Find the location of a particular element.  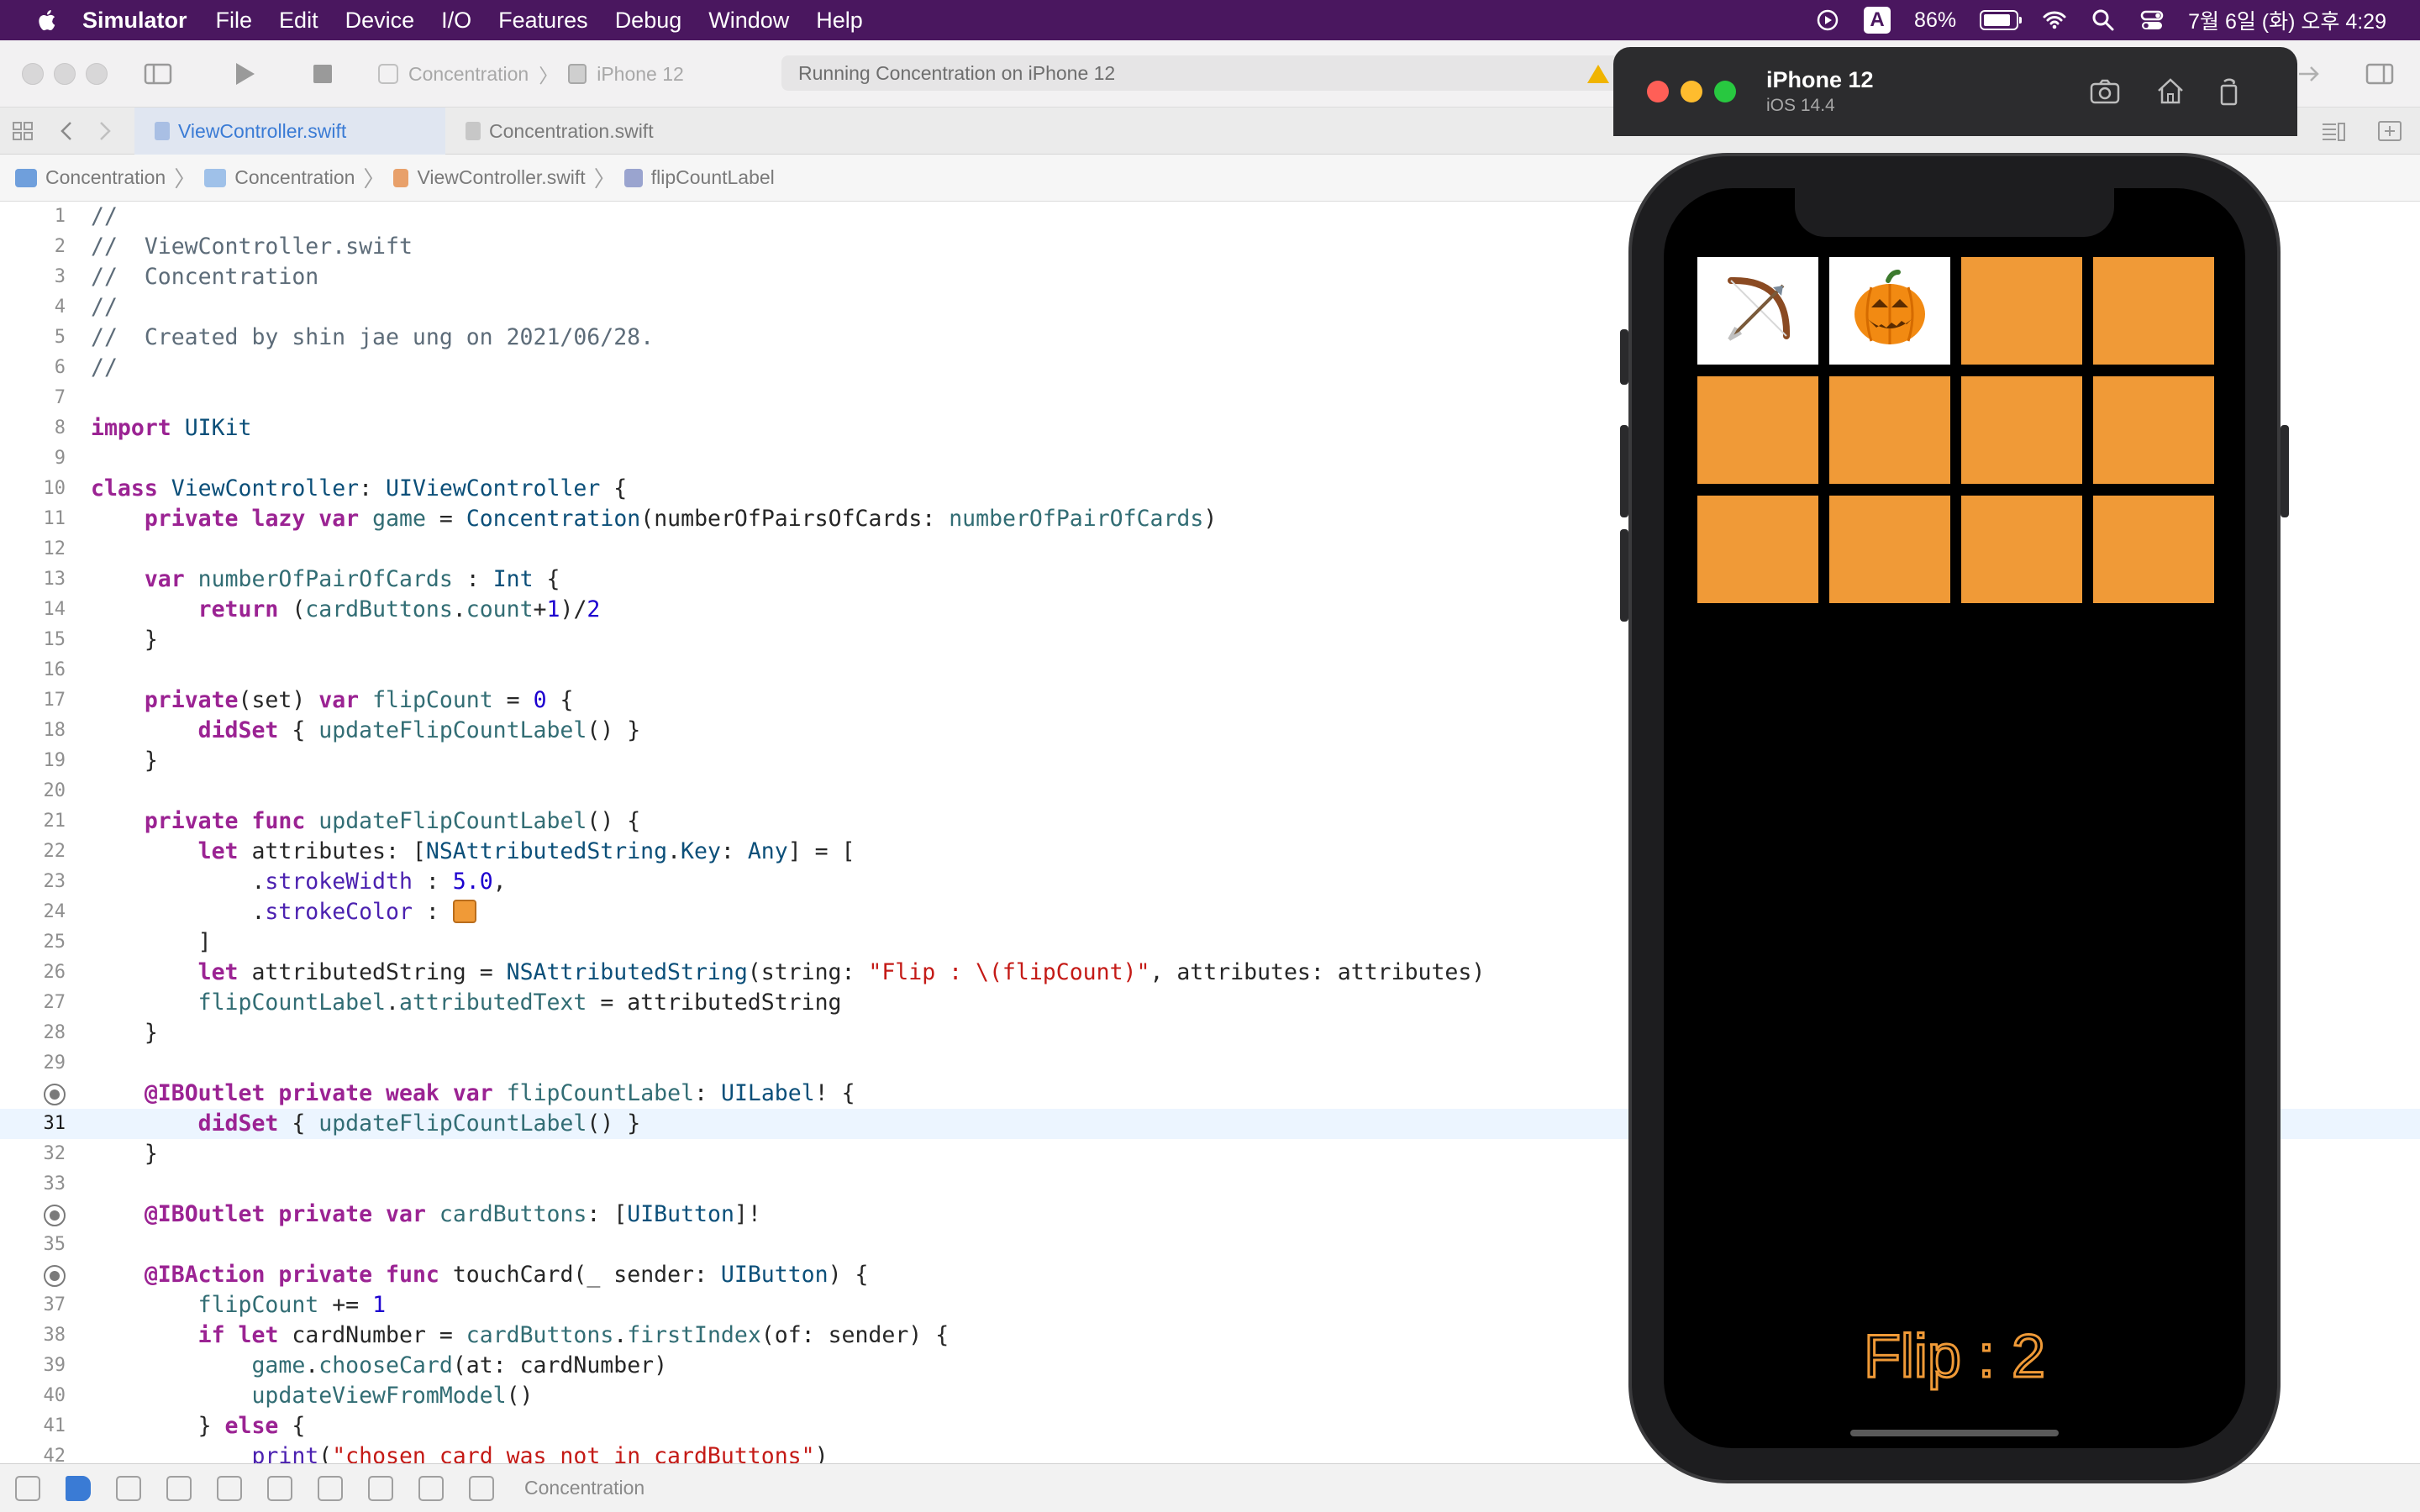

apple-menu-icon is located at coordinates (47, 20).